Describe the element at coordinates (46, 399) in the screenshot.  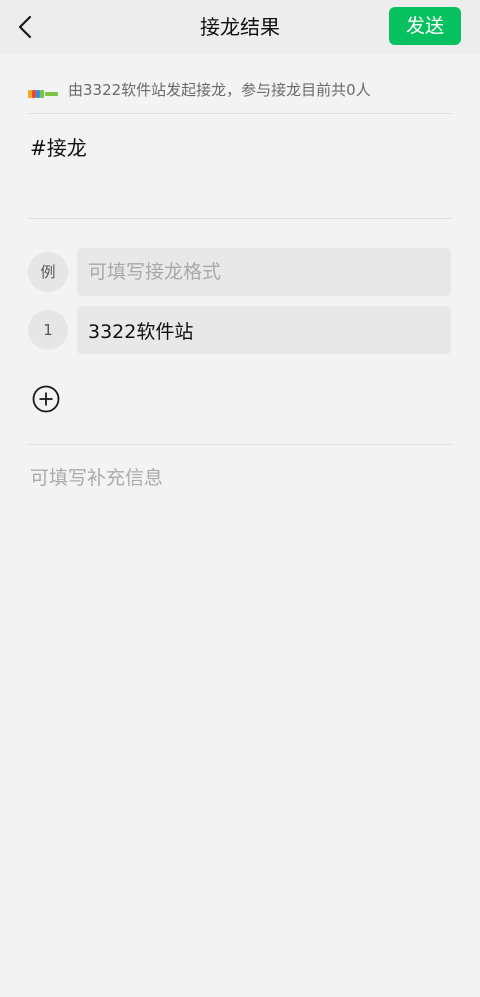
I see `add-entry-icon` at that location.